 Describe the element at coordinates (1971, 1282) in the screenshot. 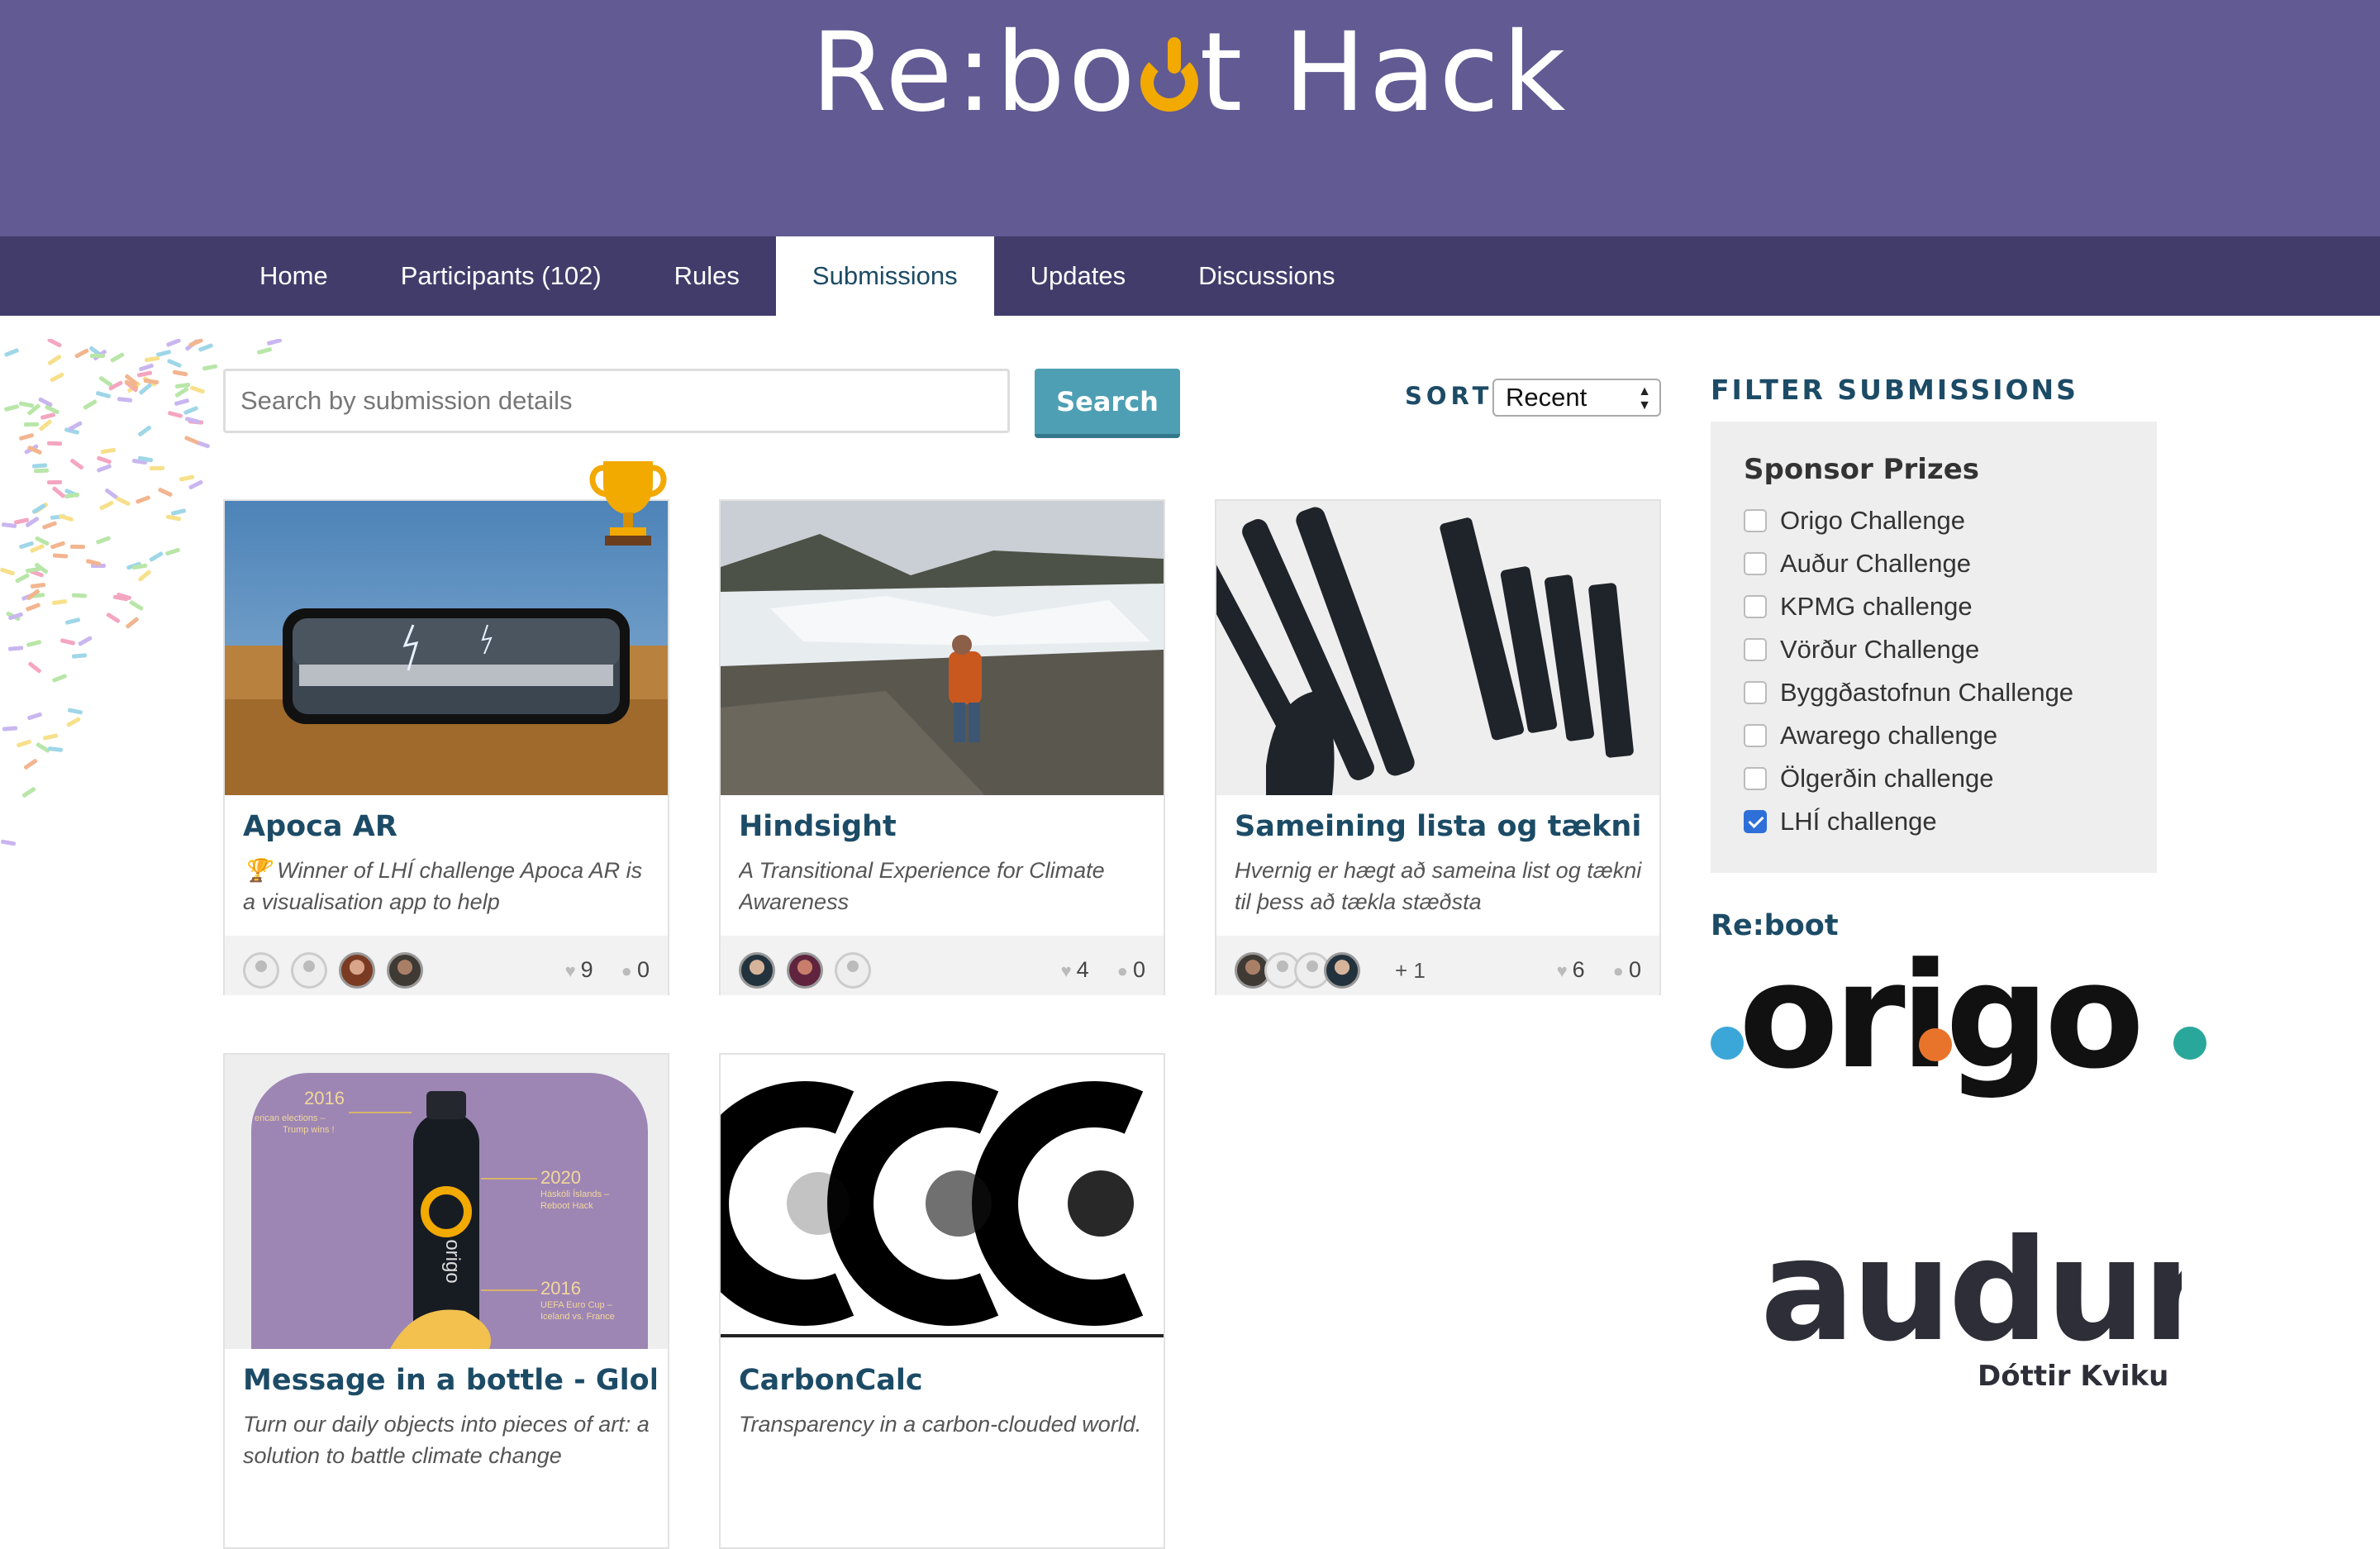

I see `svg-text: audur` at that location.